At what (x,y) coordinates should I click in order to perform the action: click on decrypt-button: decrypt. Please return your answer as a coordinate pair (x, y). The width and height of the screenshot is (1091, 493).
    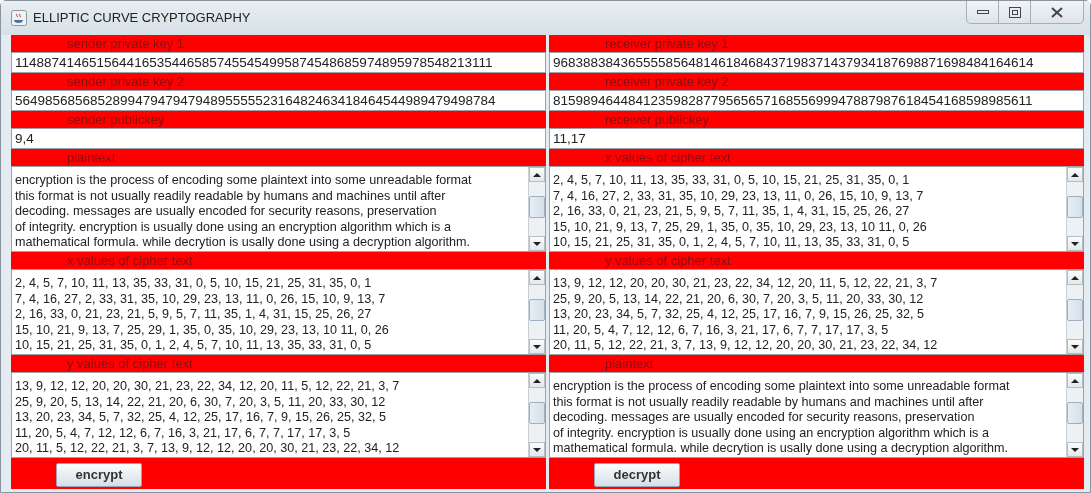
    Looking at the image, I should click on (637, 475).